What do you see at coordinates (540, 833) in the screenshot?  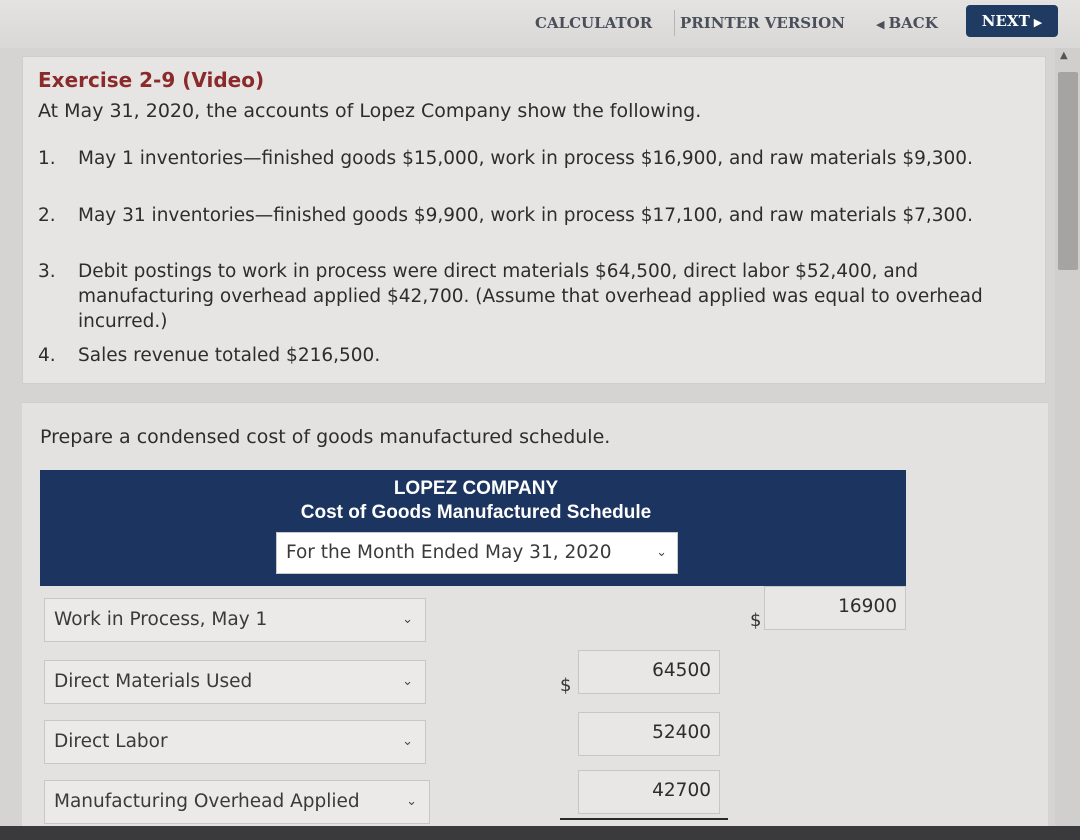 I see `bottom-bar` at bounding box center [540, 833].